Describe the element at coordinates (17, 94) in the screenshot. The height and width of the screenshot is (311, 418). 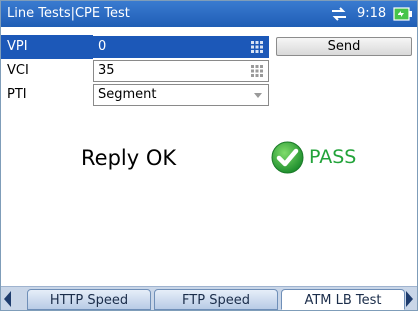
I see `pti-label: PTI` at that location.